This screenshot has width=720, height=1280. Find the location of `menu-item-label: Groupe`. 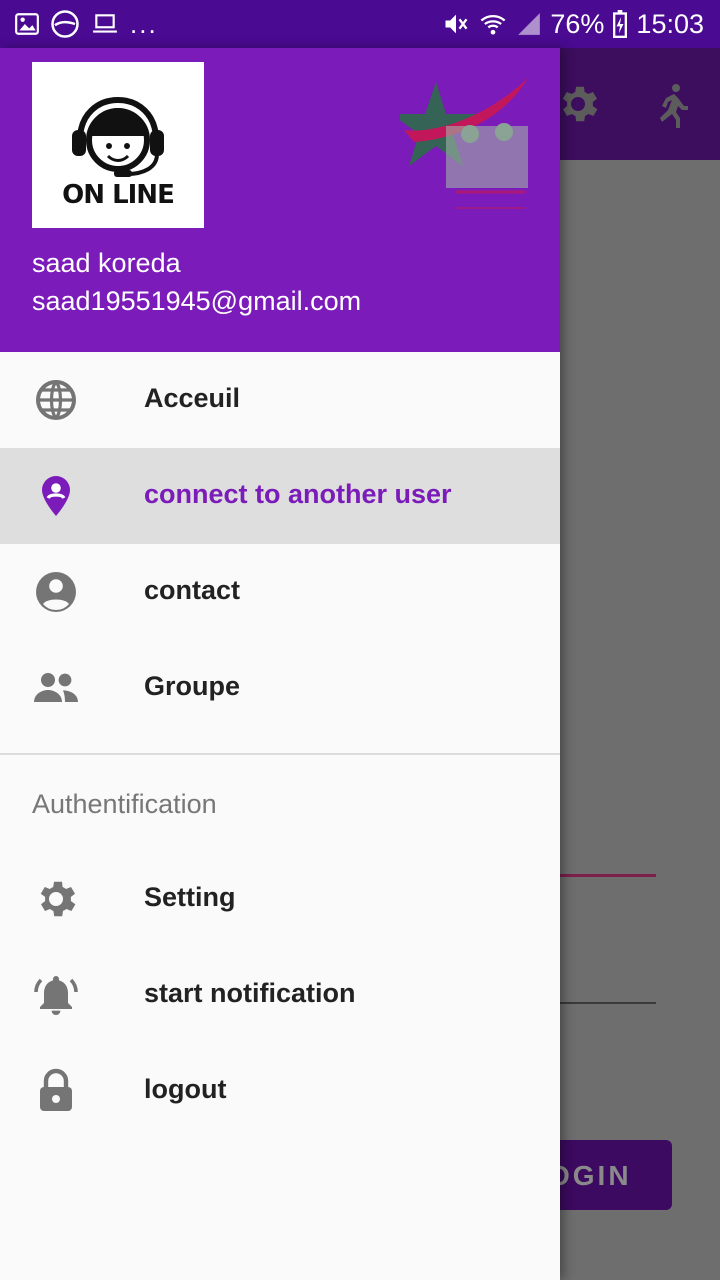

menu-item-label: Groupe is located at coordinates (192, 686).